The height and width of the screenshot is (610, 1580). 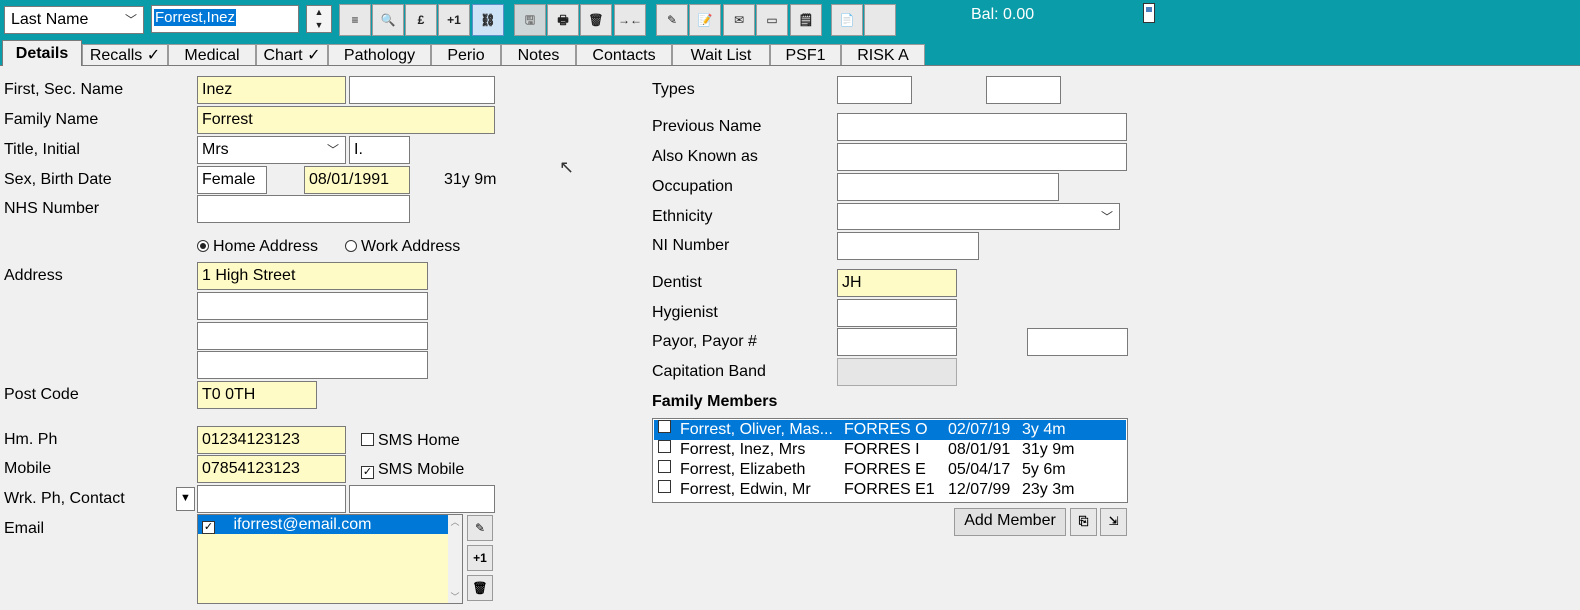 What do you see at coordinates (185, 499) in the screenshot?
I see `work-phone-dropdown: ▼` at bounding box center [185, 499].